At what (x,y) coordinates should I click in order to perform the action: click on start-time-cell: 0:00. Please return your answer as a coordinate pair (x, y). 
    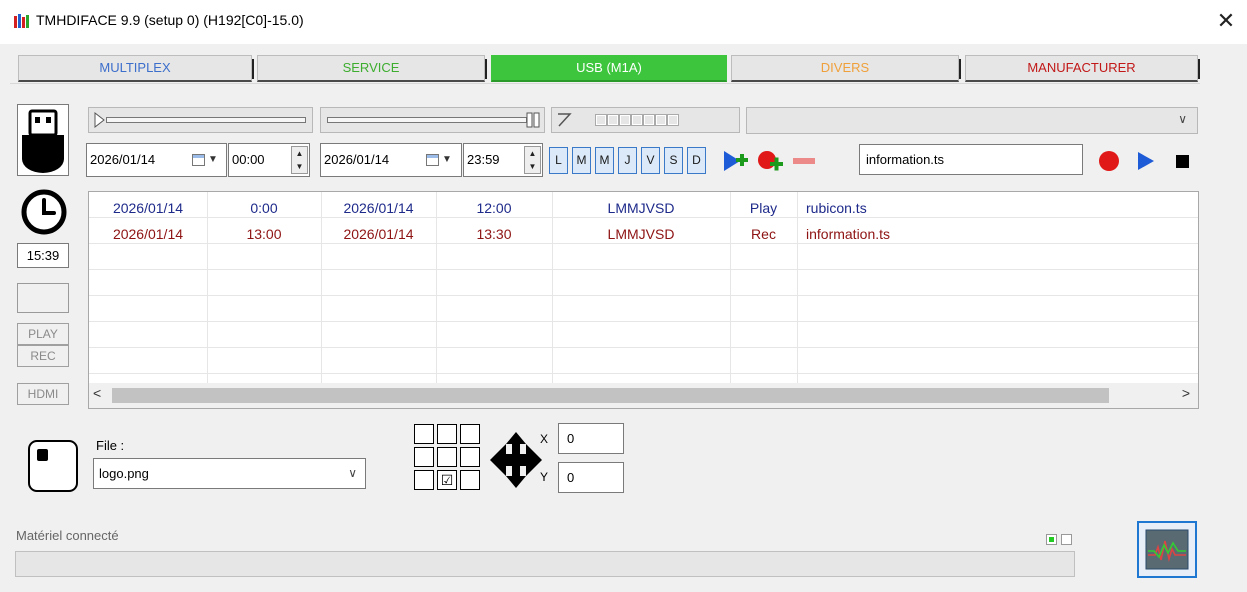
    Looking at the image, I should click on (264, 208).